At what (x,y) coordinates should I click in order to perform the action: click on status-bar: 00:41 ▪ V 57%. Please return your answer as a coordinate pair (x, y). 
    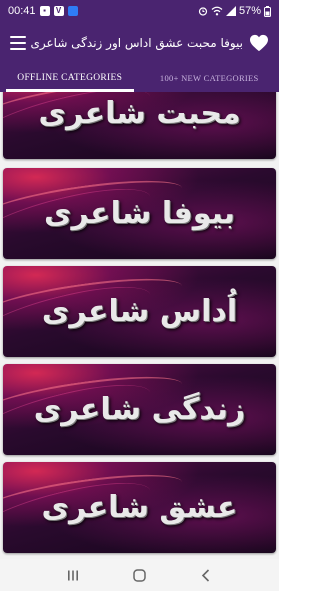
    Looking at the image, I should click on (139, 11).